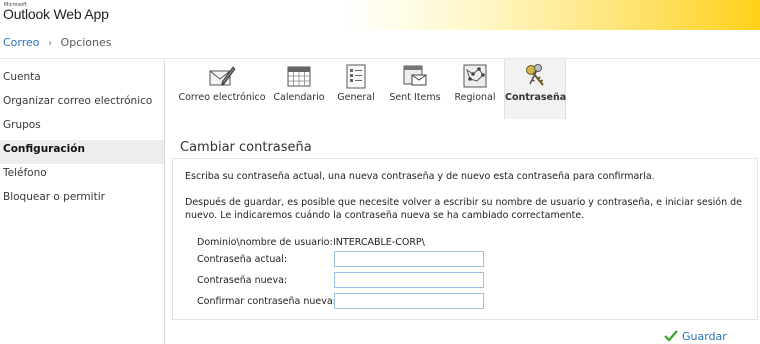 This screenshot has height=344, width=760. What do you see at coordinates (415, 89) in the screenshot?
I see `tab-sent-items: Sent Items` at bounding box center [415, 89].